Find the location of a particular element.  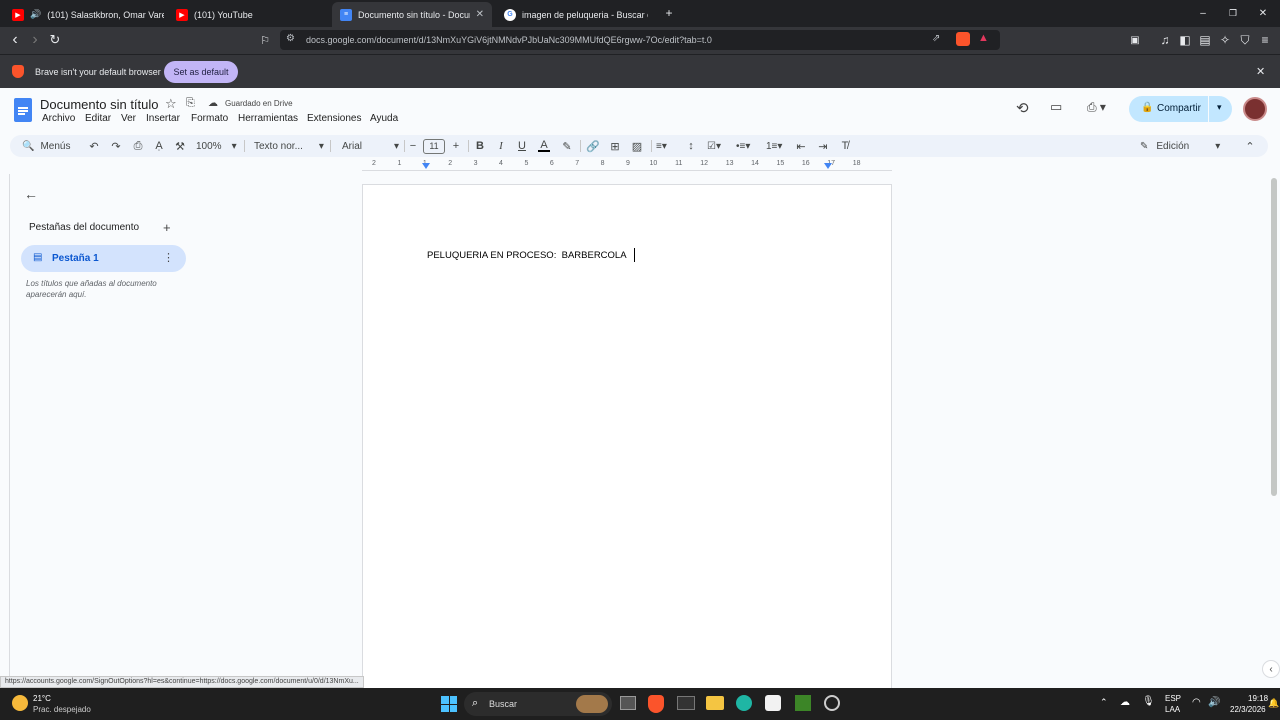

language-code: ESP is located at coordinates (1173, 698).